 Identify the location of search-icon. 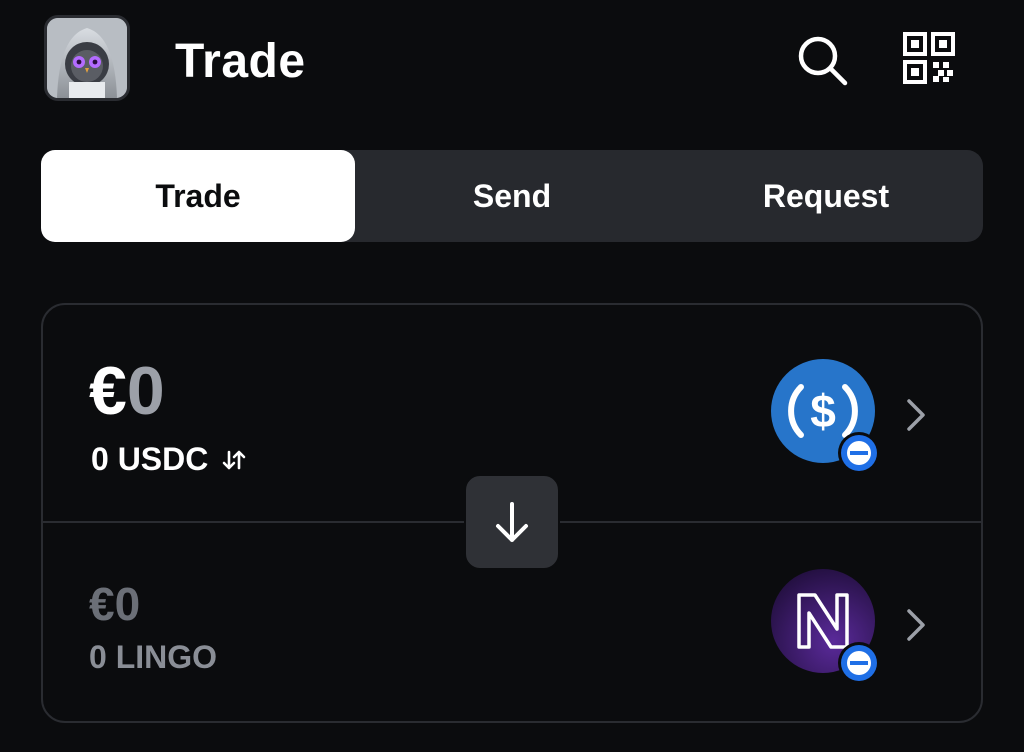
(823, 61).